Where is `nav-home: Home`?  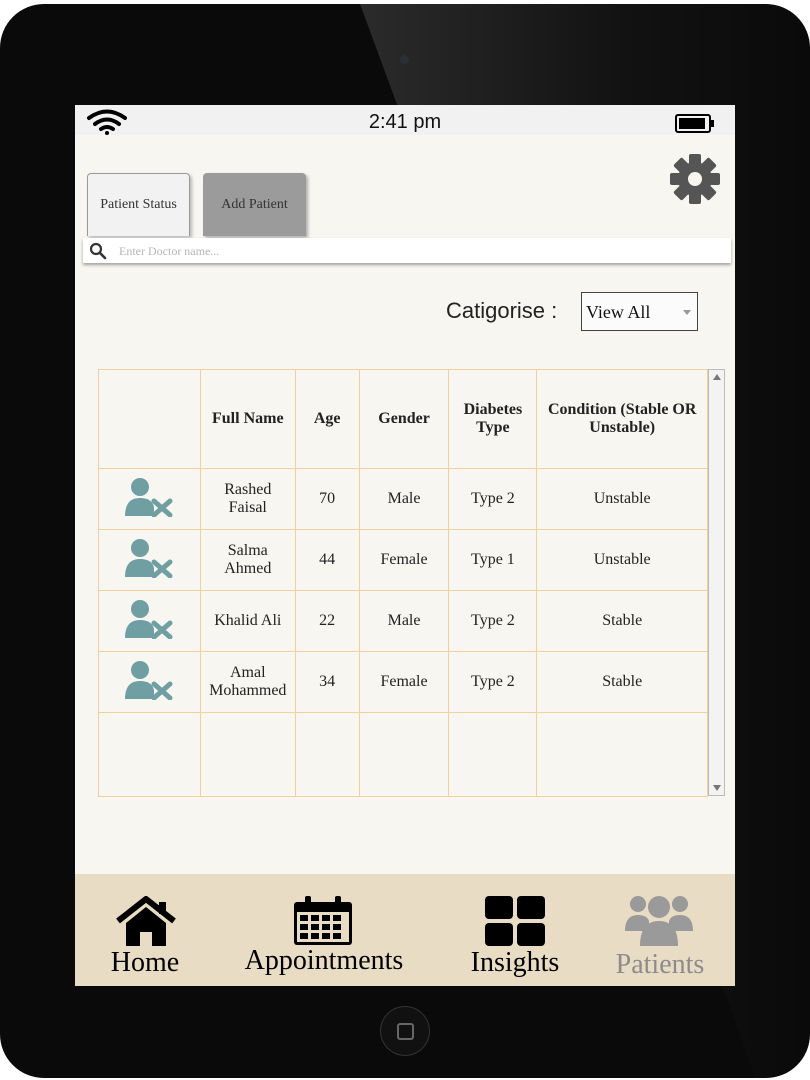 nav-home: Home is located at coordinates (145, 930).